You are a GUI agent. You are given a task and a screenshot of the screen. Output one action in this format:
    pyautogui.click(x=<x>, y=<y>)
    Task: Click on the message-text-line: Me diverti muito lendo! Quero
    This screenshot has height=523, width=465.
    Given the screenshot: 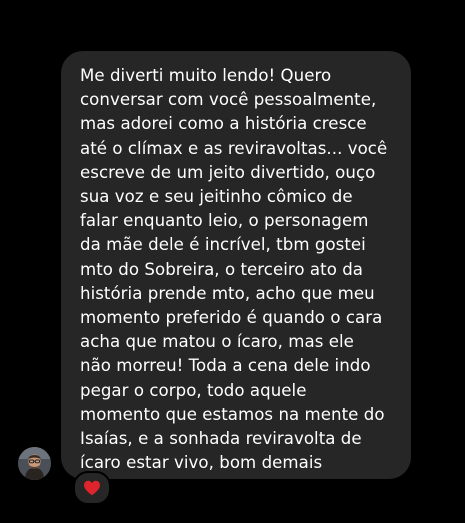 What is the action you would take?
    pyautogui.click(x=206, y=75)
    